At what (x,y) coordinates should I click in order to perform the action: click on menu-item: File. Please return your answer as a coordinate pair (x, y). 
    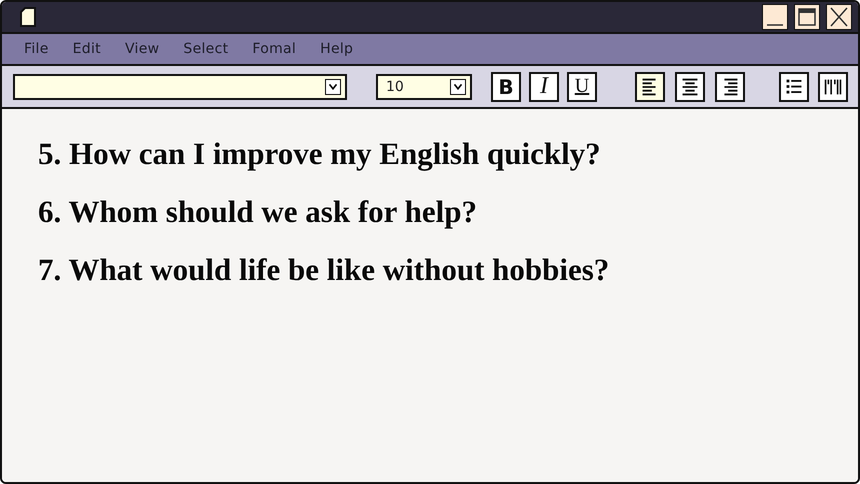
    Looking at the image, I should click on (36, 49).